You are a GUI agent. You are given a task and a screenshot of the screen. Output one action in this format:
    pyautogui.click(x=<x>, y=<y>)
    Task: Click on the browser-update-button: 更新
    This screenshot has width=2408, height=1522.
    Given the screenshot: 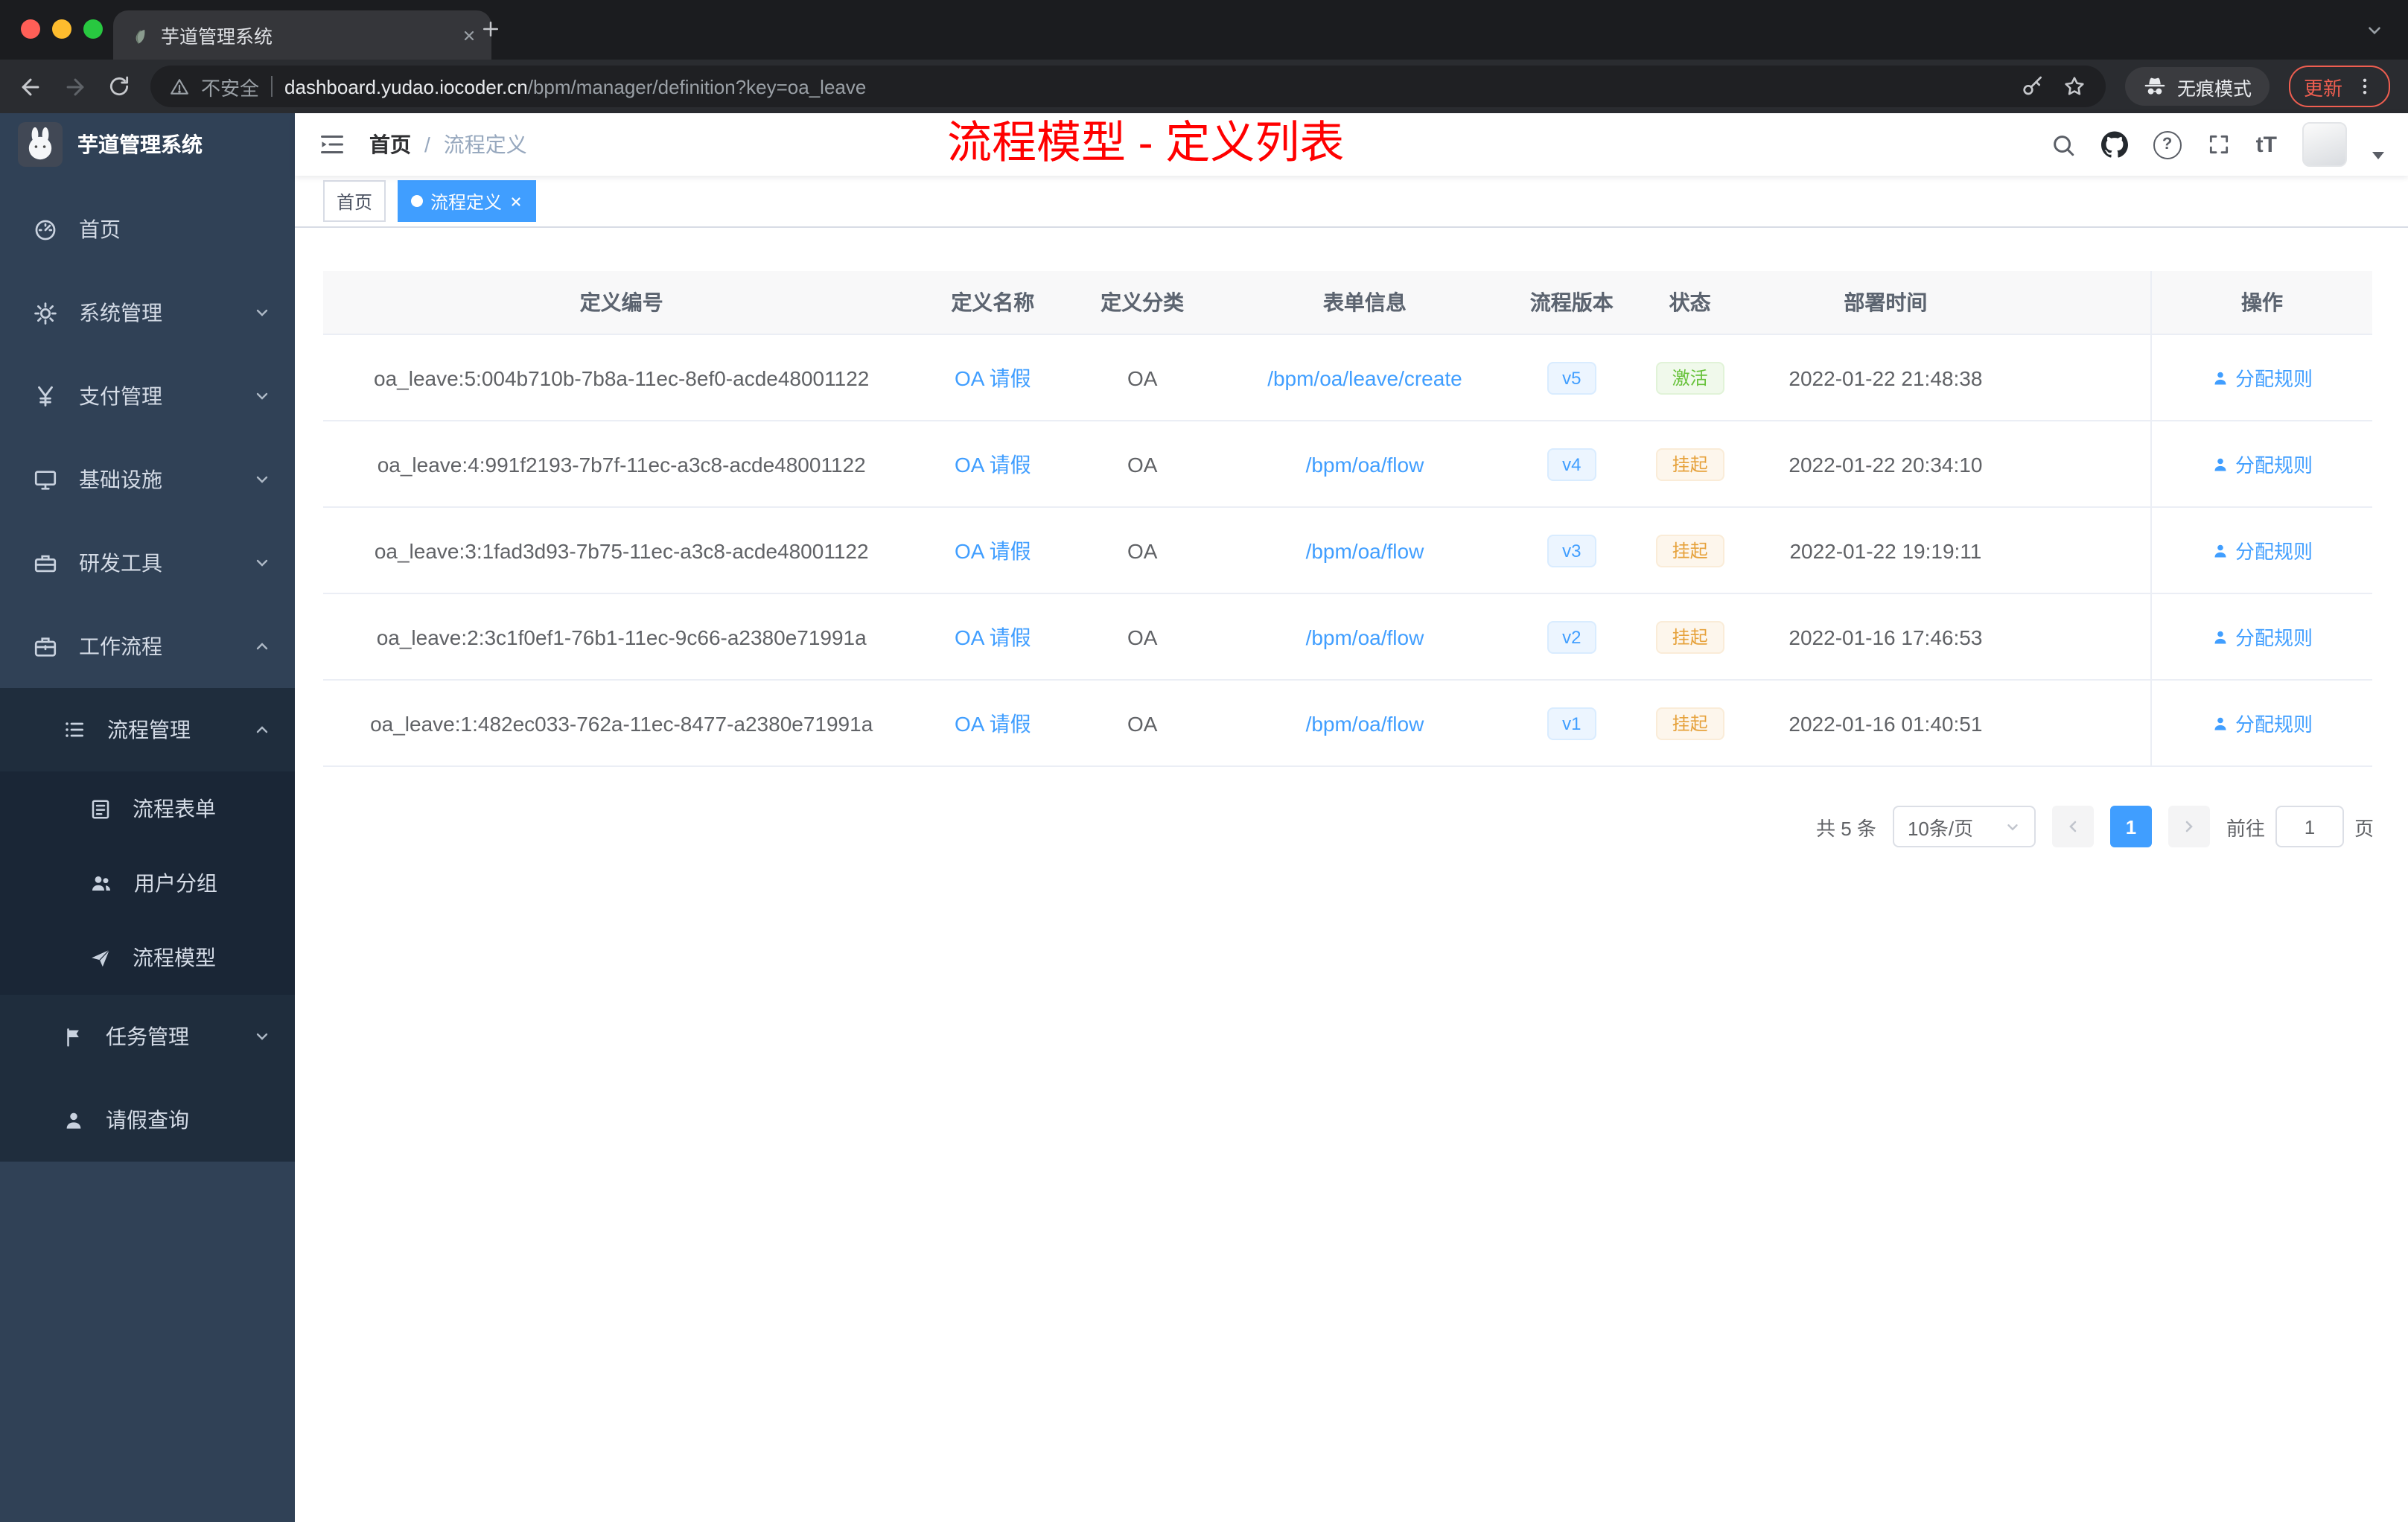 What is the action you would take?
    pyautogui.click(x=2339, y=86)
    